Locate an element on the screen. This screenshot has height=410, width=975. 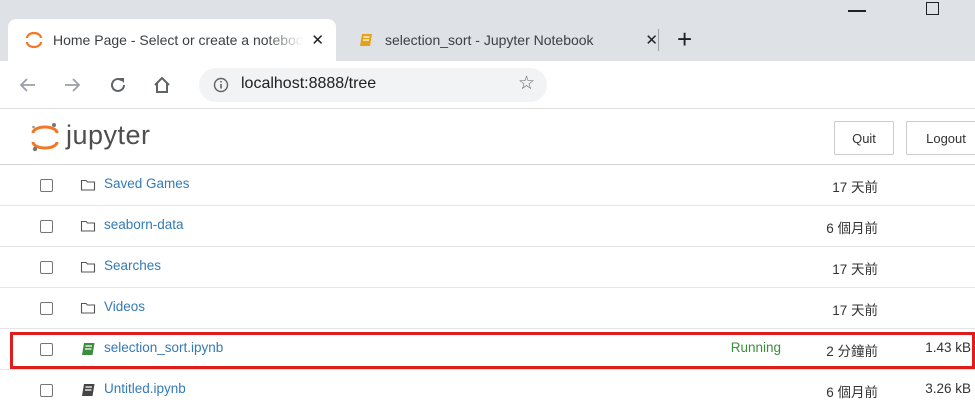
quit-button: Quit is located at coordinates (864, 138).